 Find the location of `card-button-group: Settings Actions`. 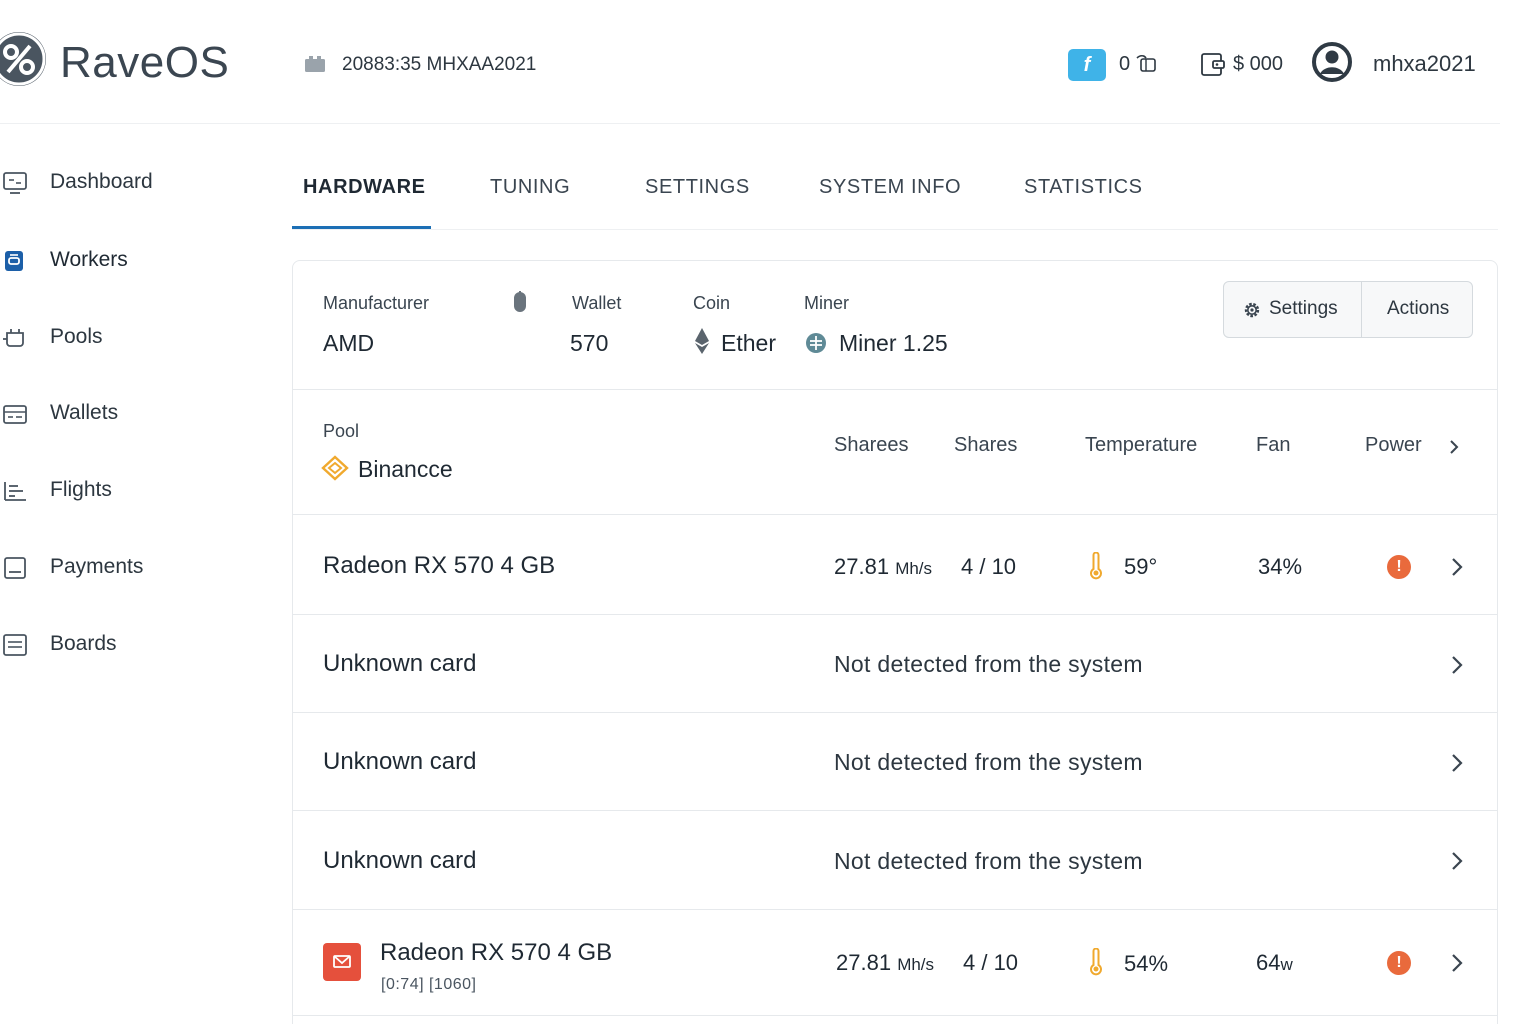

card-button-group: Settings Actions is located at coordinates (1348, 309).